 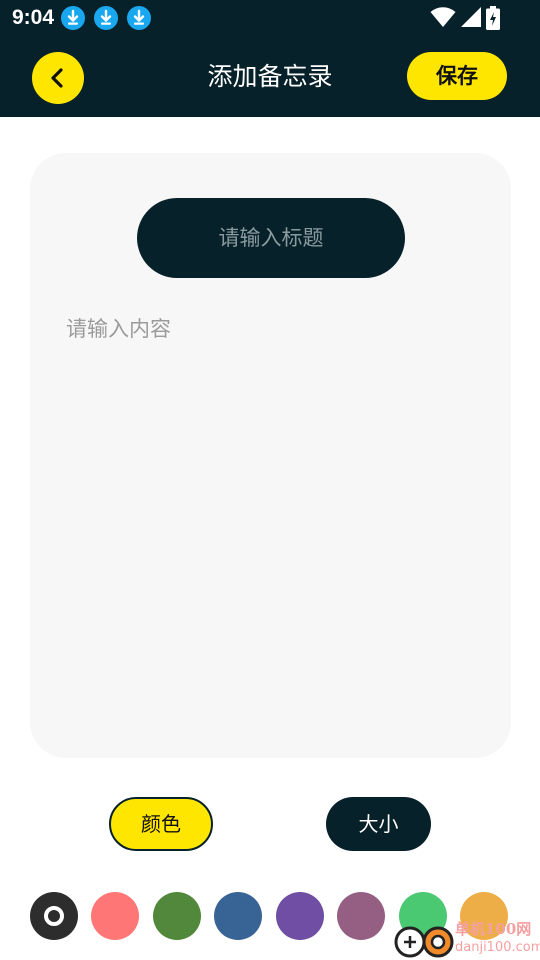 I want to click on watermark-text: 单机100网, so click(x=493, y=929).